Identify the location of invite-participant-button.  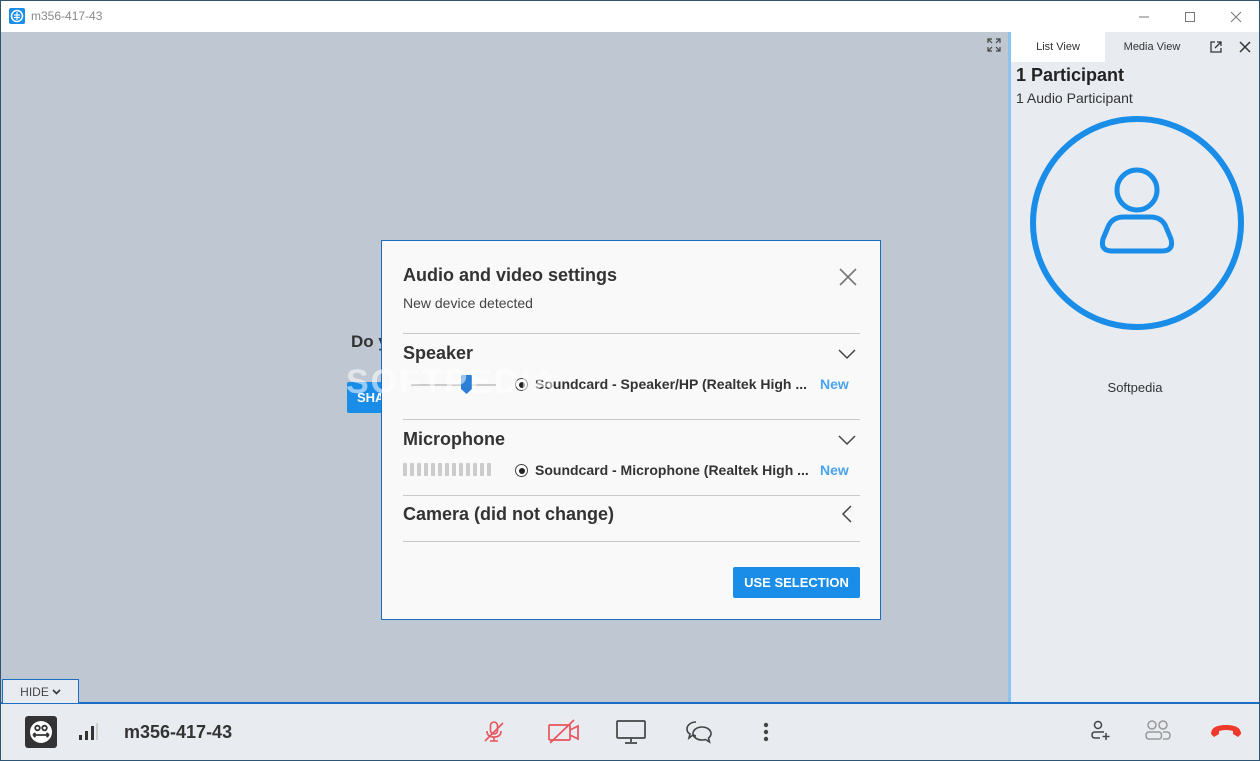
(1100, 731).